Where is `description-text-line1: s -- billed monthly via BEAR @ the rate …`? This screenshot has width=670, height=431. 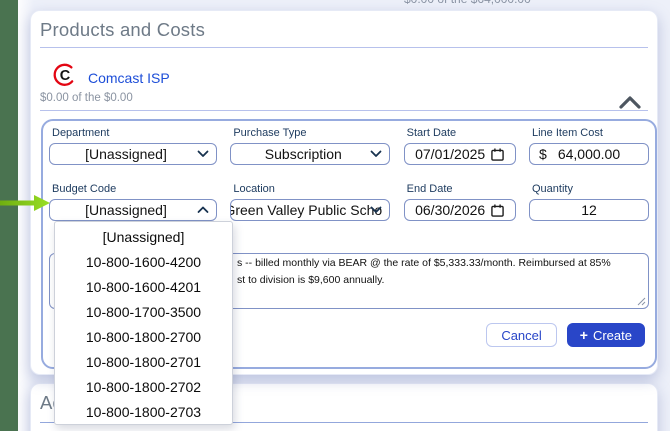
description-text-line1: s -- billed monthly via BEAR @ the rate … is located at coordinates (424, 263).